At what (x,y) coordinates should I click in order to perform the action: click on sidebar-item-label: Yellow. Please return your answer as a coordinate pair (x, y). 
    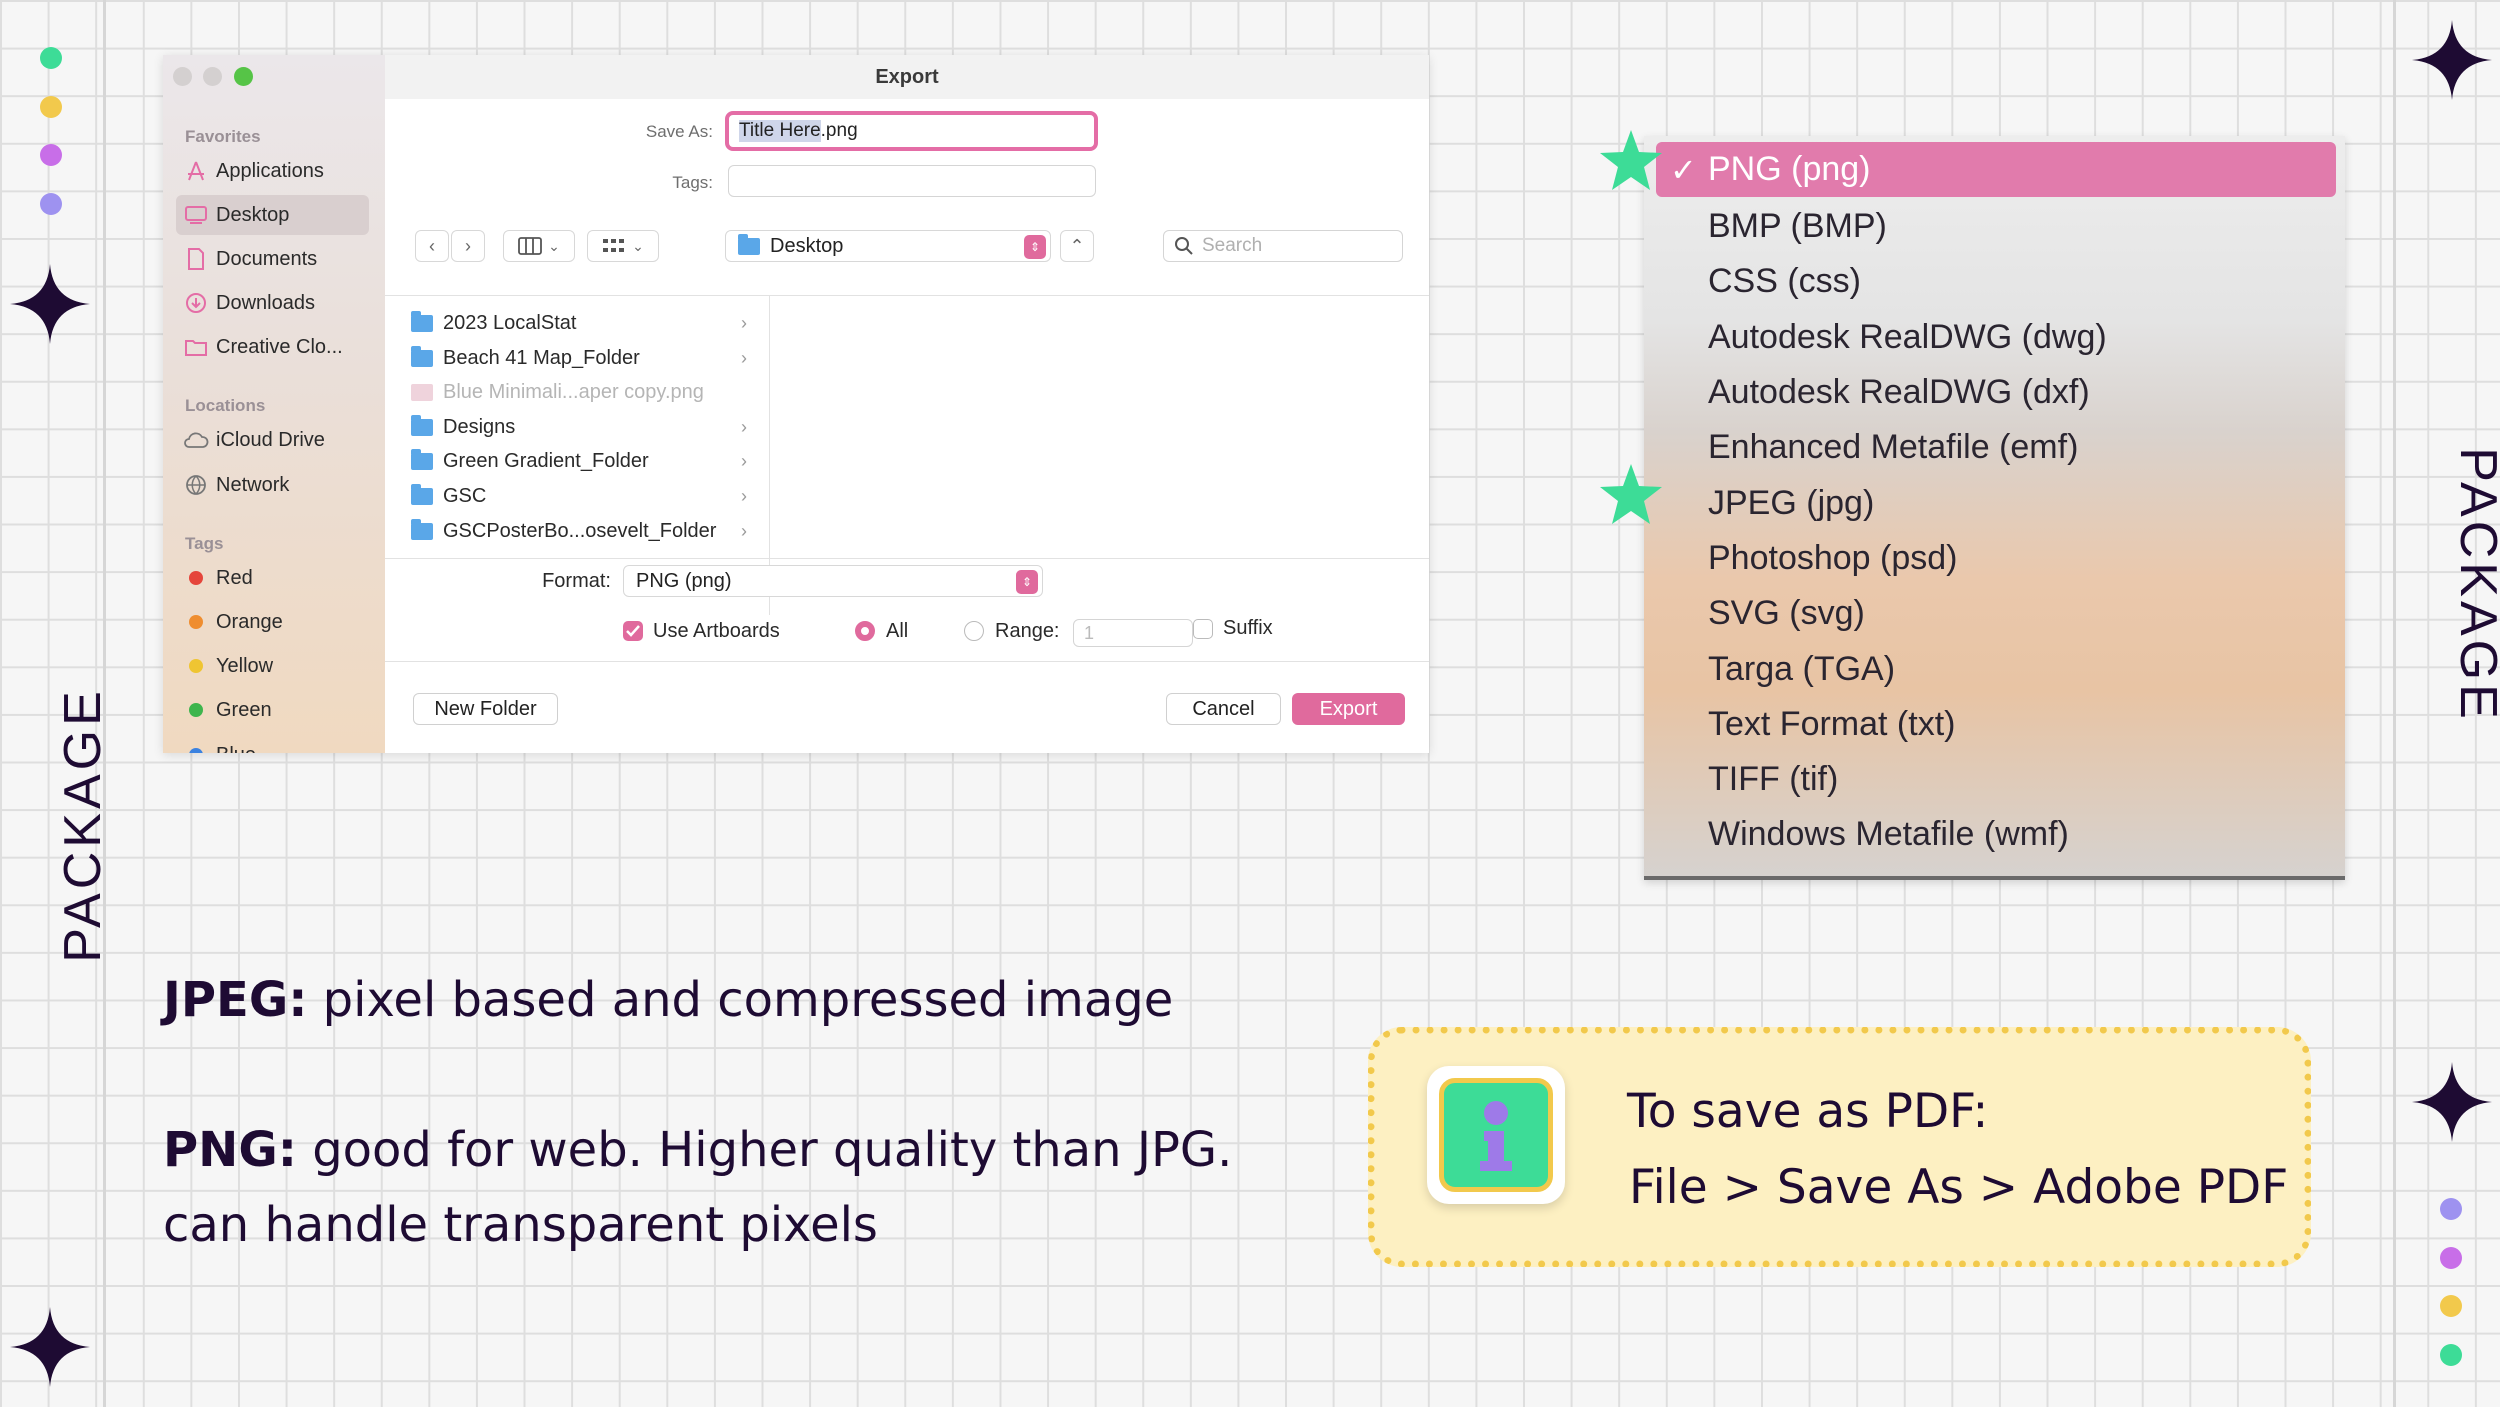
    Looking at the image, I should click on (245, 665).